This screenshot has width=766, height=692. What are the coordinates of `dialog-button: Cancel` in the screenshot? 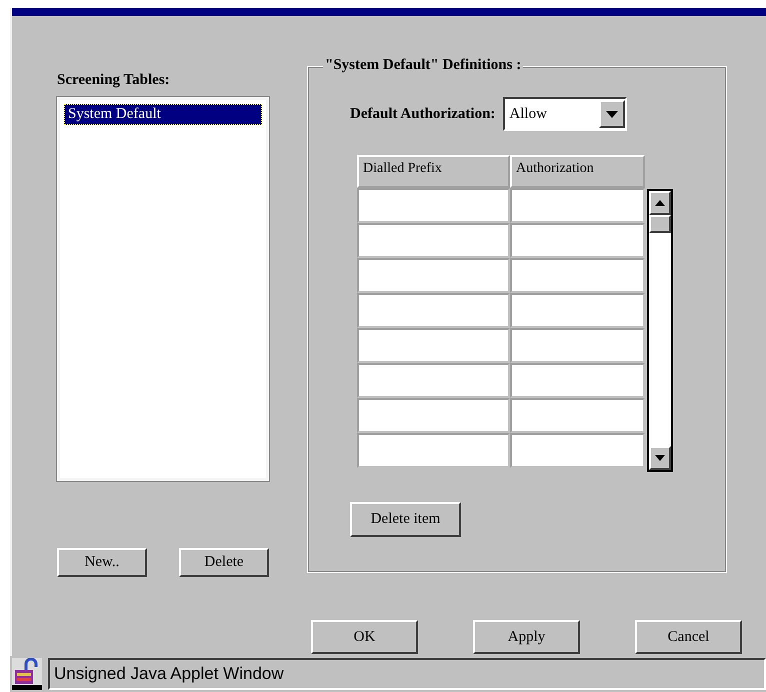 It's located at (688, 637).